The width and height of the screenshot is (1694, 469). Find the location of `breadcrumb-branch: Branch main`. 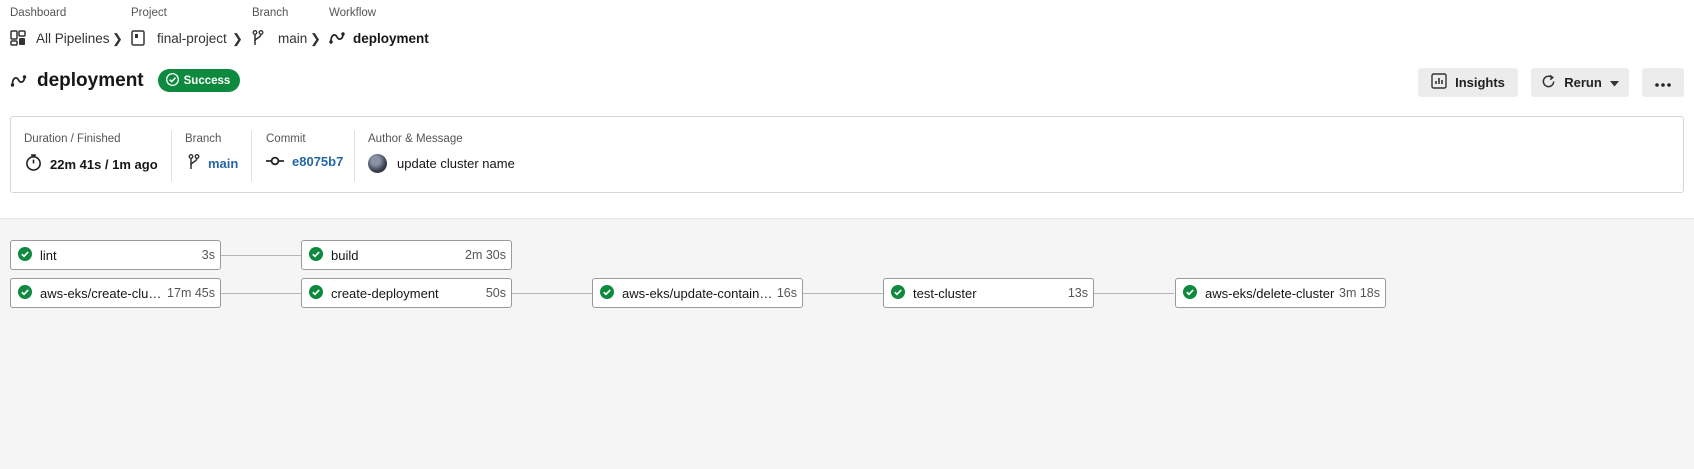

breadcrumb-branch: Branch main is located at coordinates (279, 28).